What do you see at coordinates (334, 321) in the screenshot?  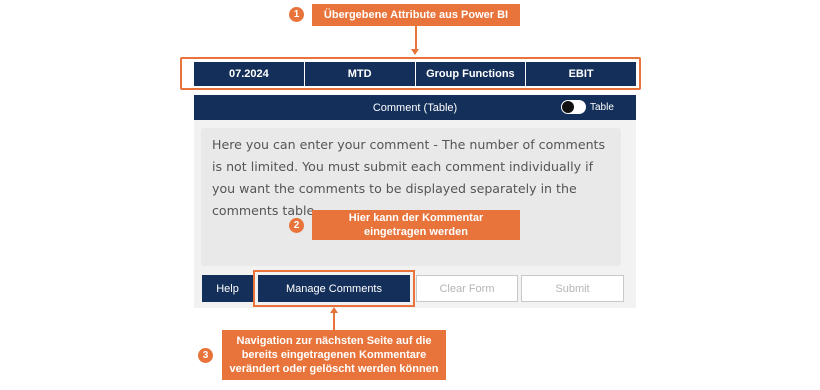 I see `callout-3-connector` at bounding box center [334, 321].